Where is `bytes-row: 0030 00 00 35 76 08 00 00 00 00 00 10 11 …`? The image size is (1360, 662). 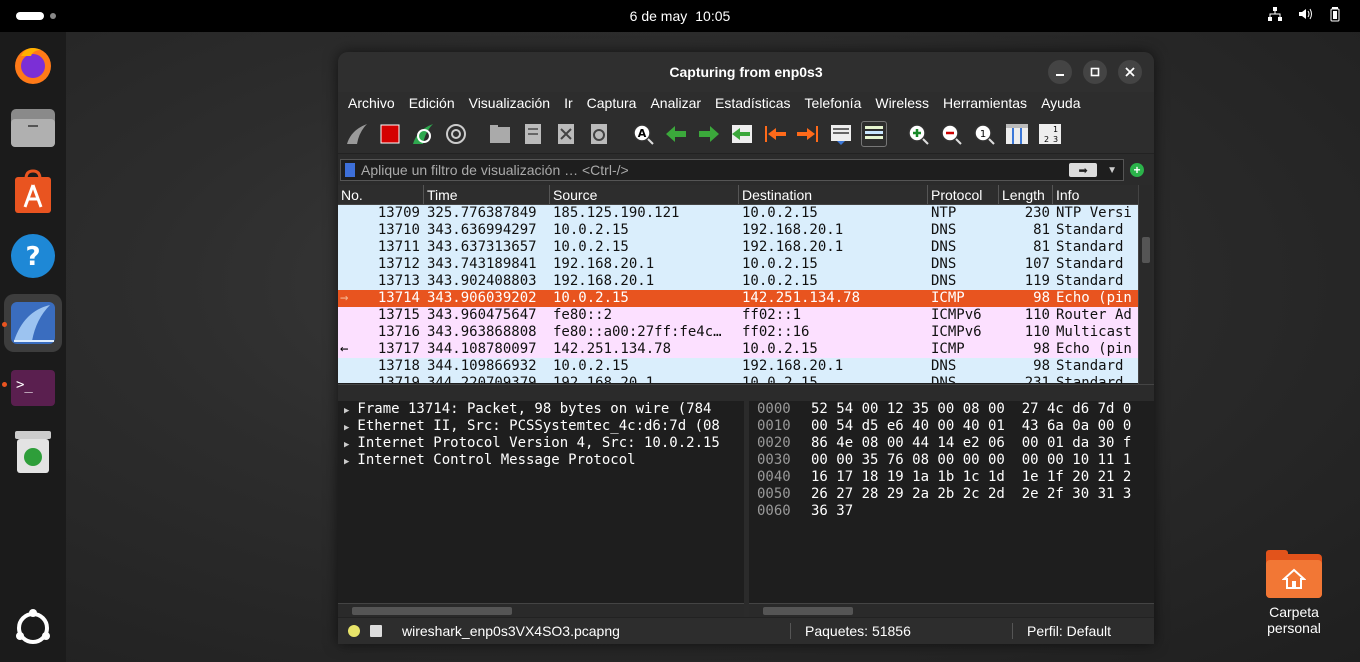
bytes-row: 0030 00 00 35 76 08 00 00 00 00 00 10 11 … is located at coordinates (951, 460).